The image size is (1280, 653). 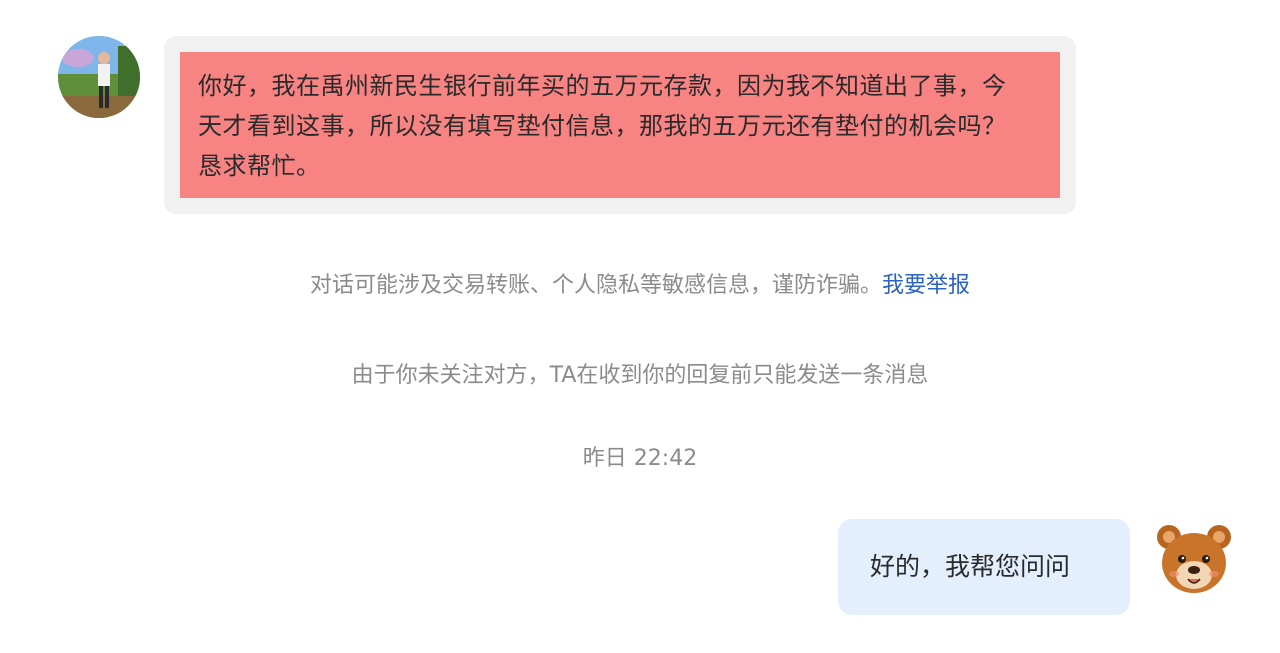 I want to click on report-link: 我要举报, so click(x=926, y=285).